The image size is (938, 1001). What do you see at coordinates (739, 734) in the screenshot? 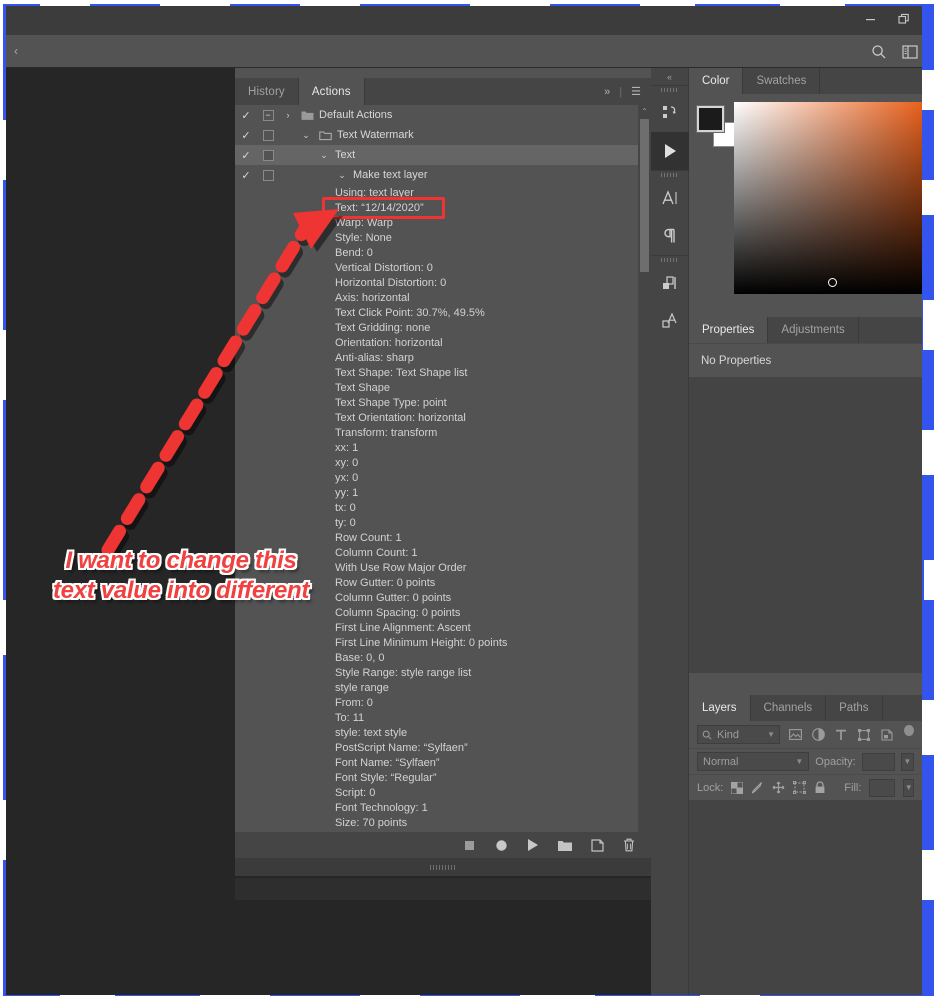
I see `layer-kind-select: Kind ▼` at bounding box center [739, 734].